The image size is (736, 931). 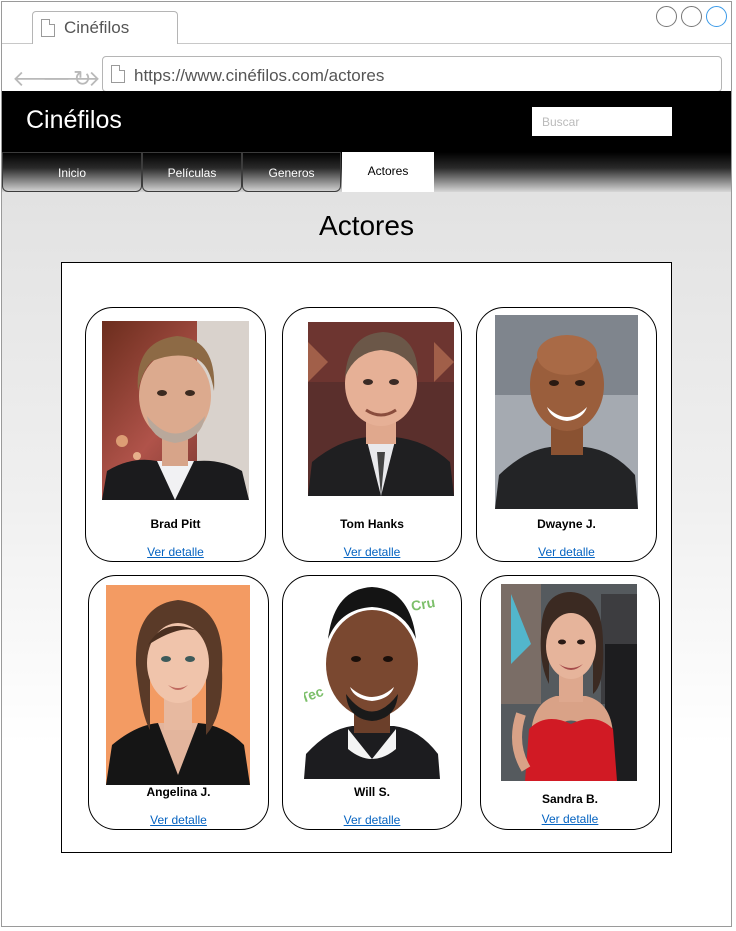 I want to click on actor-card: Cru Tec Will S. Ver detalle, so click(x=372, y=702).